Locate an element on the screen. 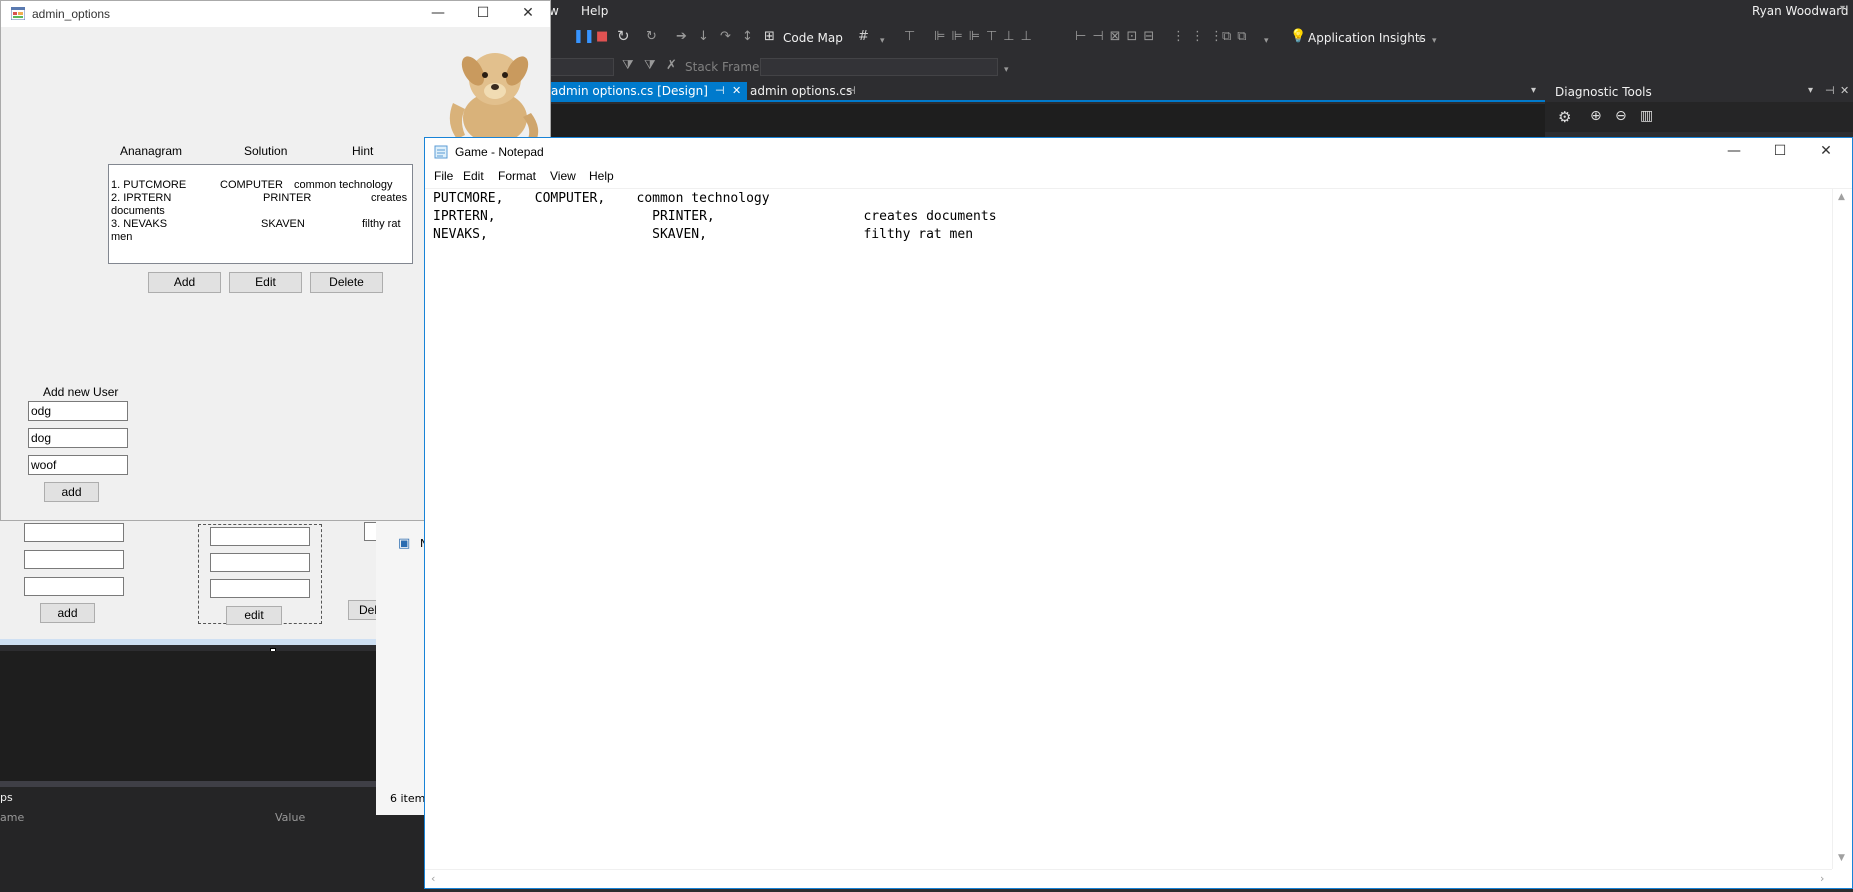 The image size is (1853, 892). list-item-hint: common technology is located at coordinates (343, 185).